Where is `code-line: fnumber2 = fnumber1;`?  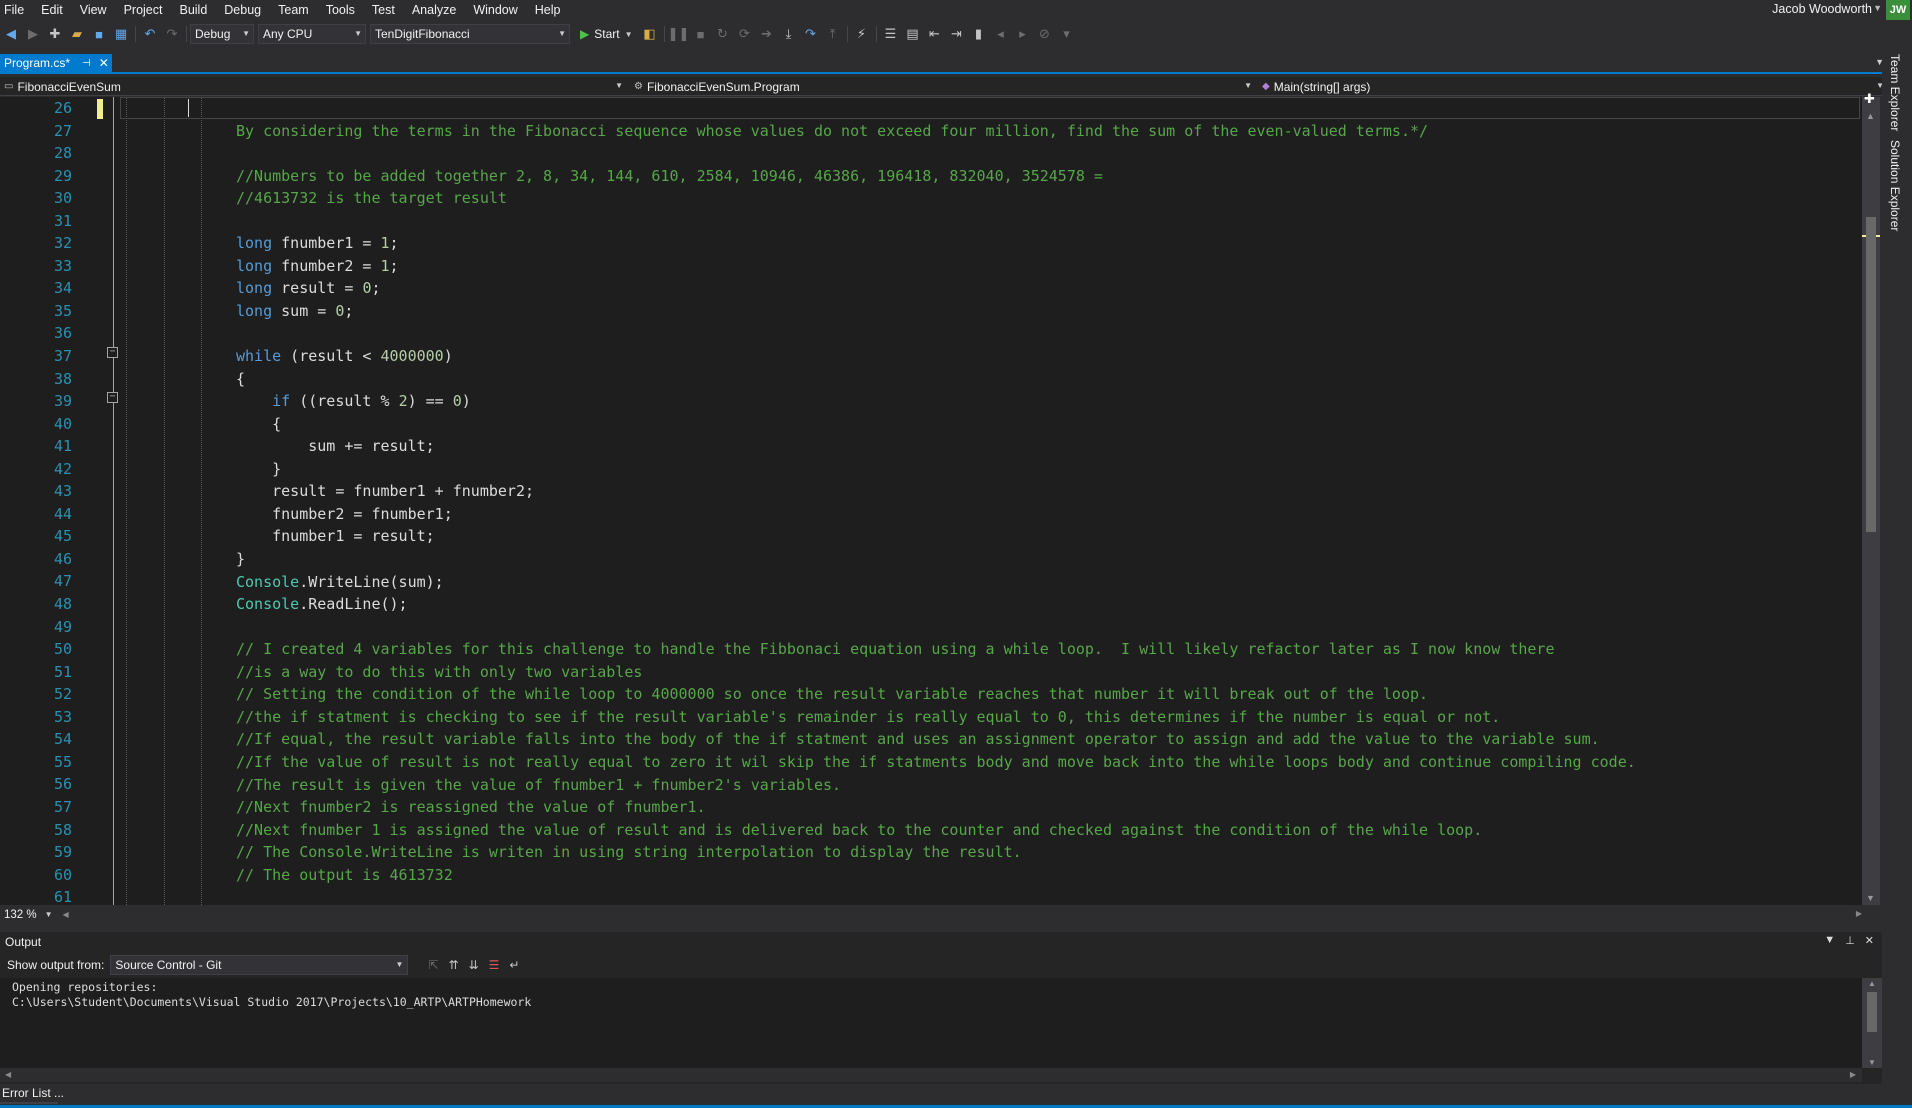
code-line: fnumber2 = fnumber1; is located at coordinates (308, 514).